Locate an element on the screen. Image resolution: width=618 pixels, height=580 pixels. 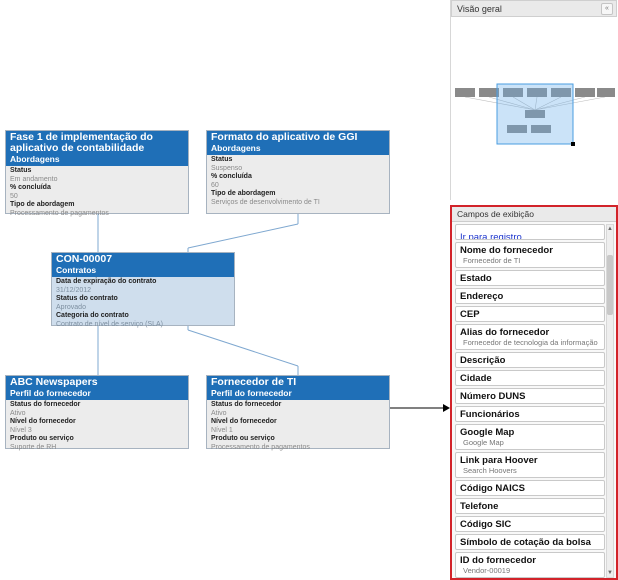
field-item: Símbolo de cotação da bolsa is located at coordinates (530, 542).